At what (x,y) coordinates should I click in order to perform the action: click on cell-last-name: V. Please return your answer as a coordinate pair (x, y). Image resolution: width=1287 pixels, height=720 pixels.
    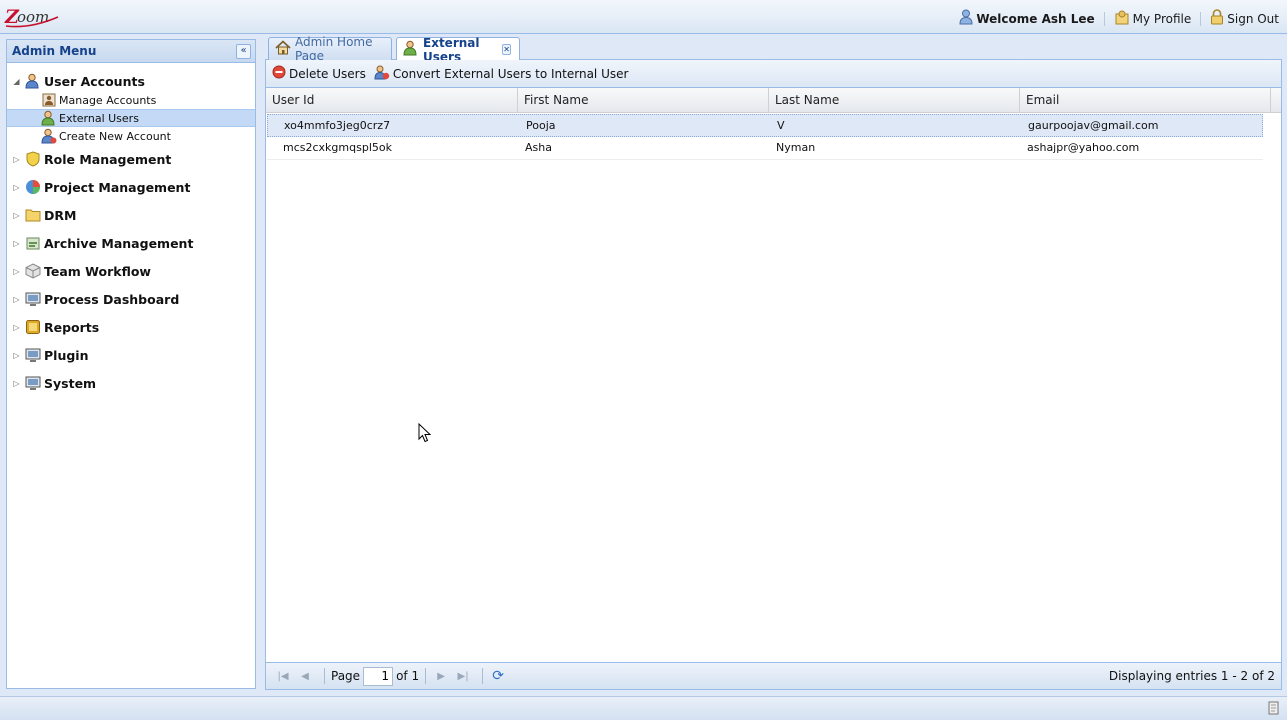
    Looking at the image, I should click on (781, 125).